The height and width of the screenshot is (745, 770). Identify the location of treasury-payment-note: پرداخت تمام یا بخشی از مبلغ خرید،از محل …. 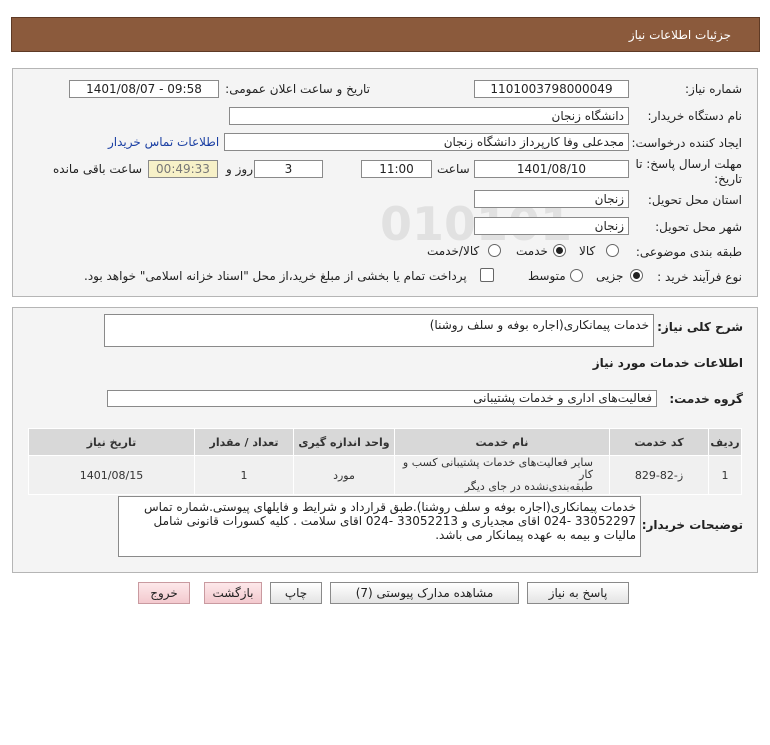
(275, 276).